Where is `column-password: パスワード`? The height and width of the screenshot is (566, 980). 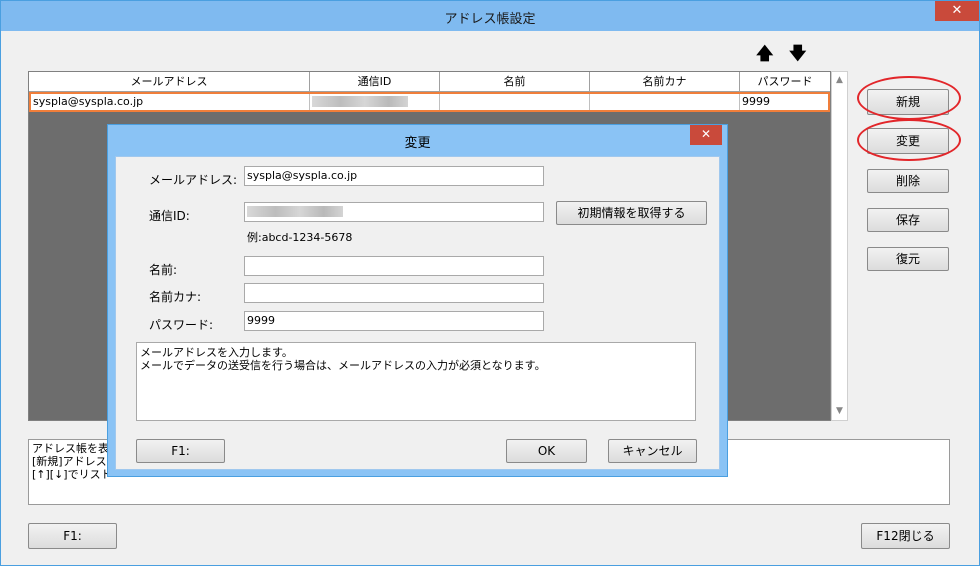 column-password: パスワード is located at coordinates (785, 82).